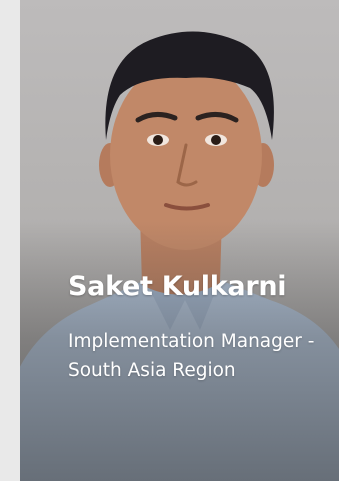 The image size is (339, 481). I want to click on member-name: Saket Kulkarni, so click(177, 286).